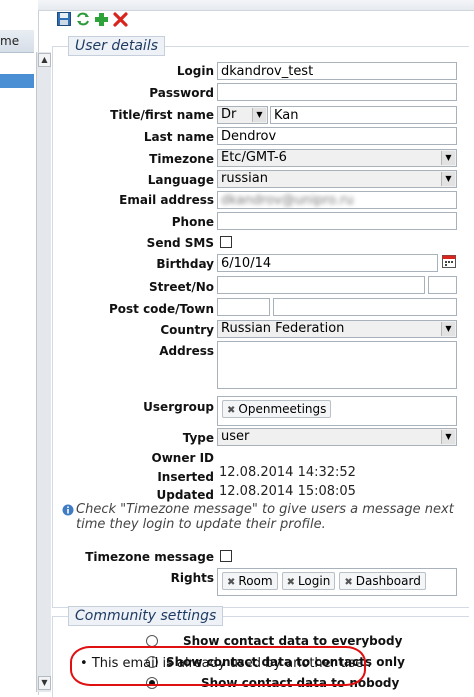  Describe the element at coordinates (183, 458) in the screenshot. I see `owner-id-label: Owner ID` at that location.